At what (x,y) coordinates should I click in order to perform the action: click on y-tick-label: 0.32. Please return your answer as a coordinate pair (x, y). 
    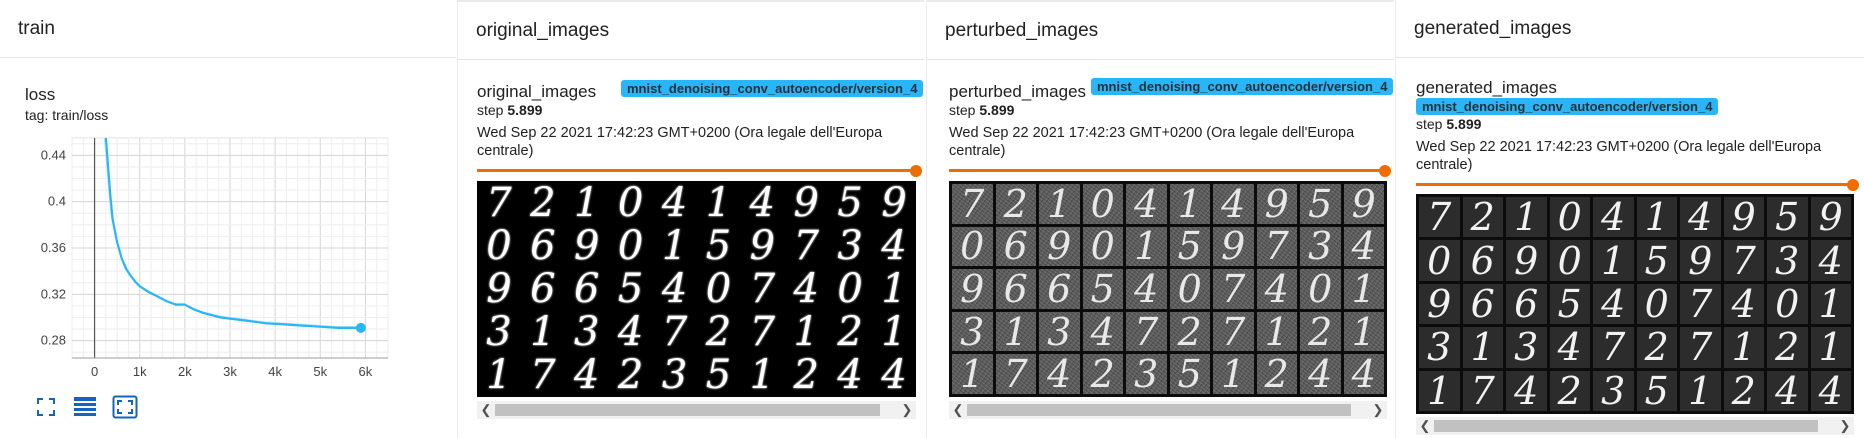
    Looking at the image, I should click on (53, 293).